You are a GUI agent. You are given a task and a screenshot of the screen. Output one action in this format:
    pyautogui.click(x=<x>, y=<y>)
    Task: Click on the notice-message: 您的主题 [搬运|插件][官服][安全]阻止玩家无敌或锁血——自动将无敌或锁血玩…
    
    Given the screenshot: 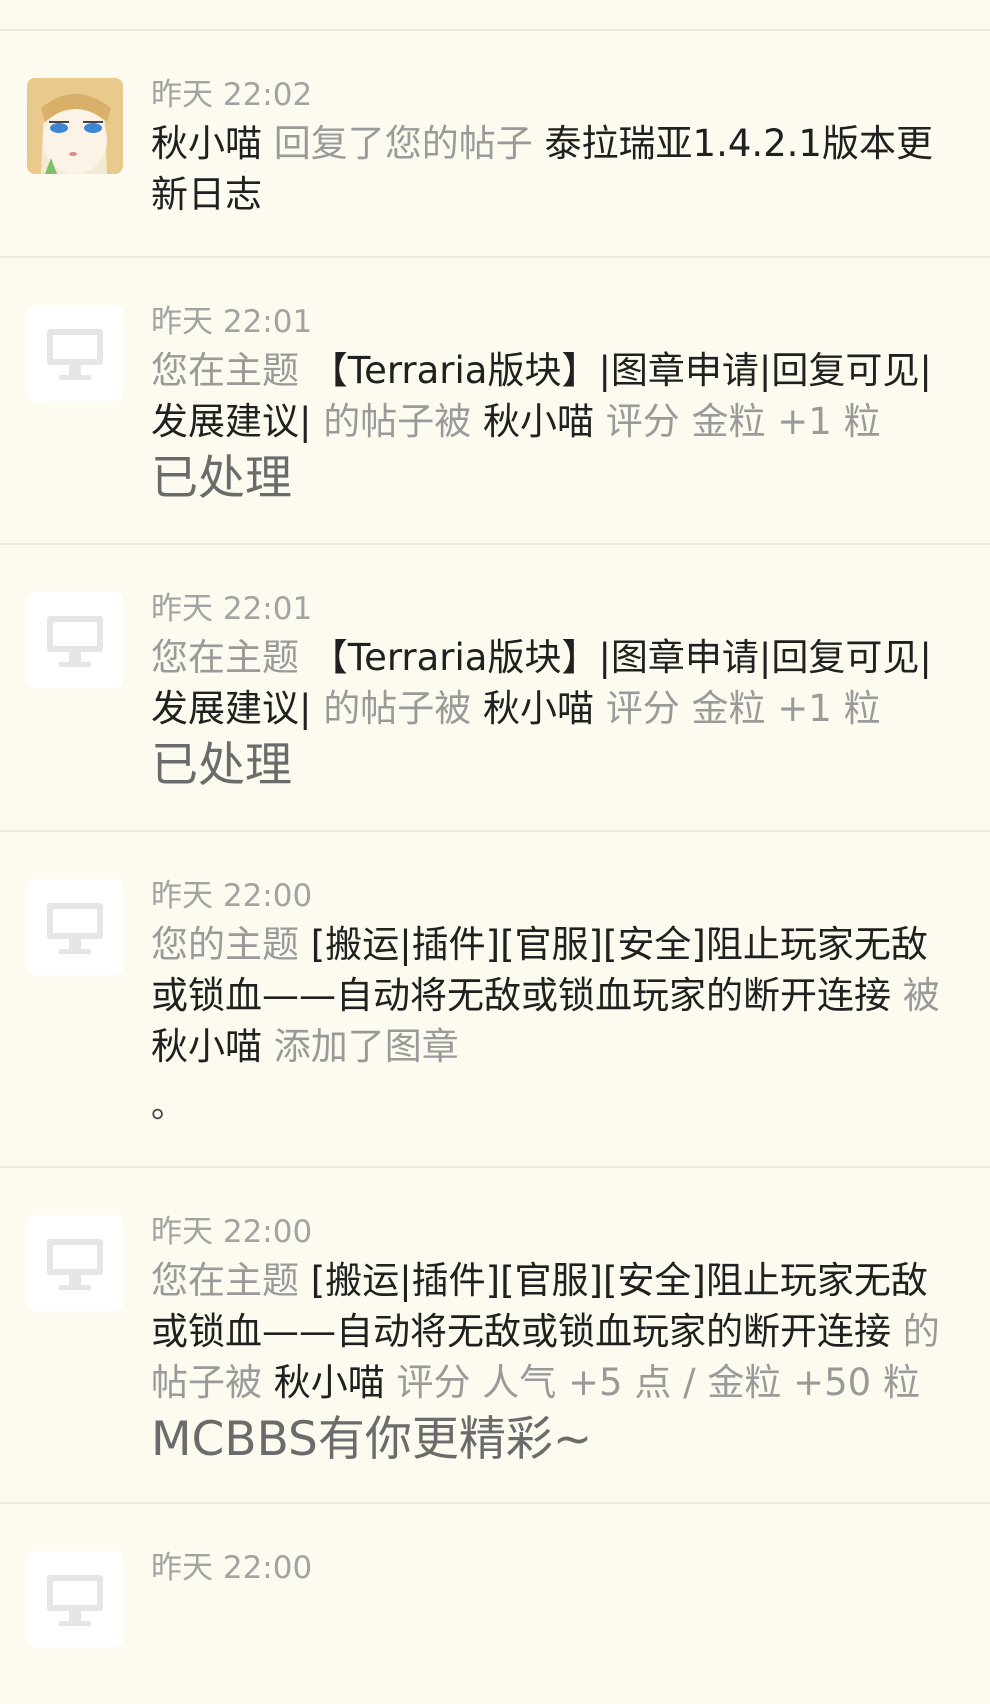 What is the action you would take?
    pyautogui.click(x=545, y=995)
    